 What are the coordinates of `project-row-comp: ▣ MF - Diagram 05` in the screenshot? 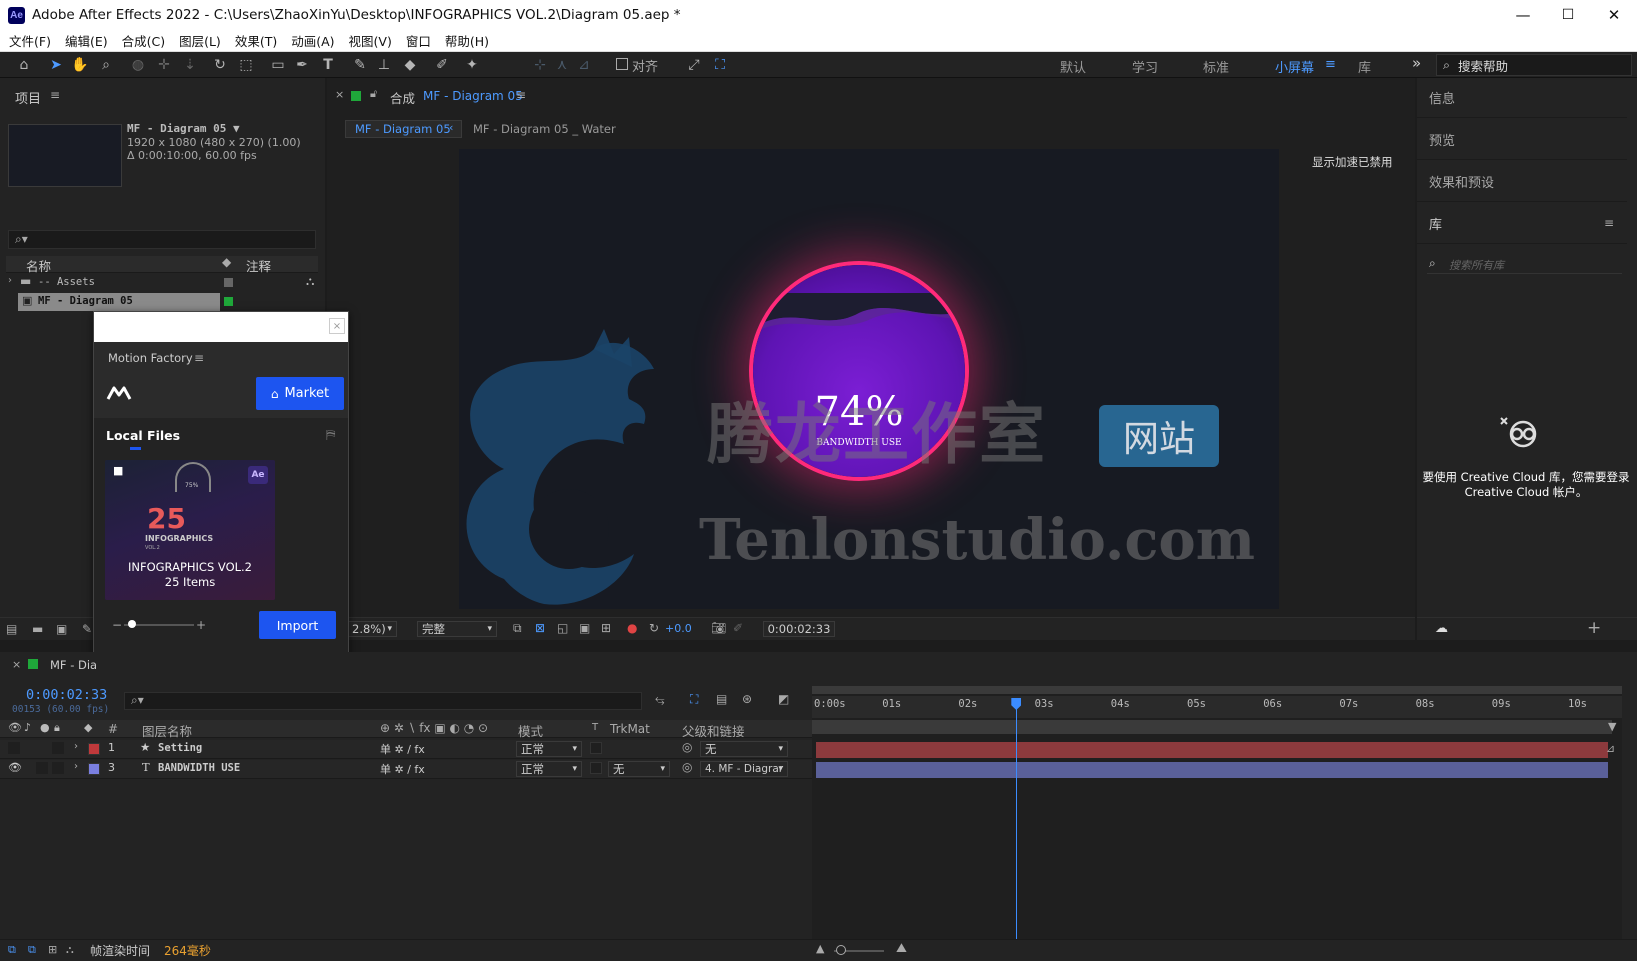 It's located at (162, 302).